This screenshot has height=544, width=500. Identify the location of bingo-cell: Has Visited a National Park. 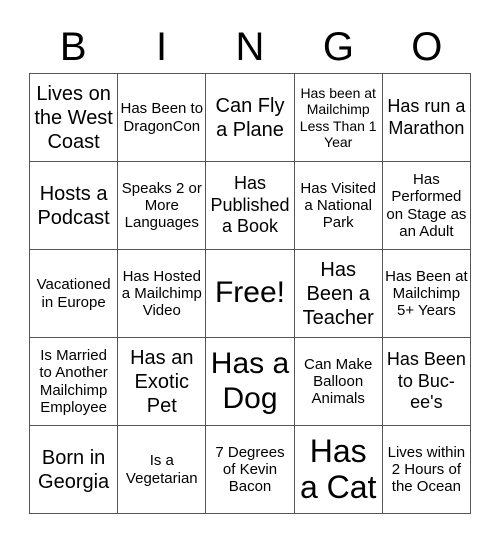
(338, 206).